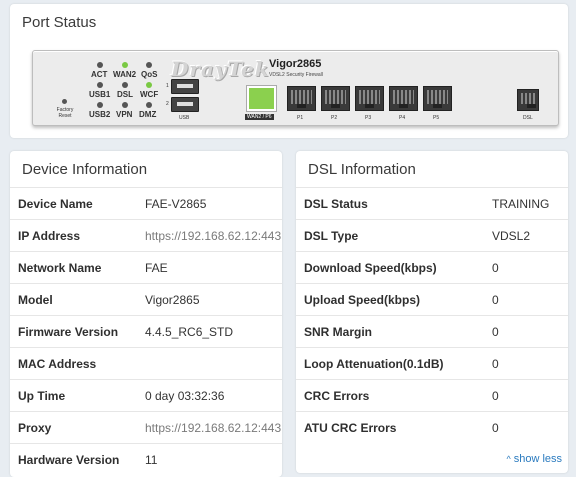  What do you see at coordinates (35, 428) in the screenshot?
I see `row-key: Proxy` at bounding box center [35, 428].